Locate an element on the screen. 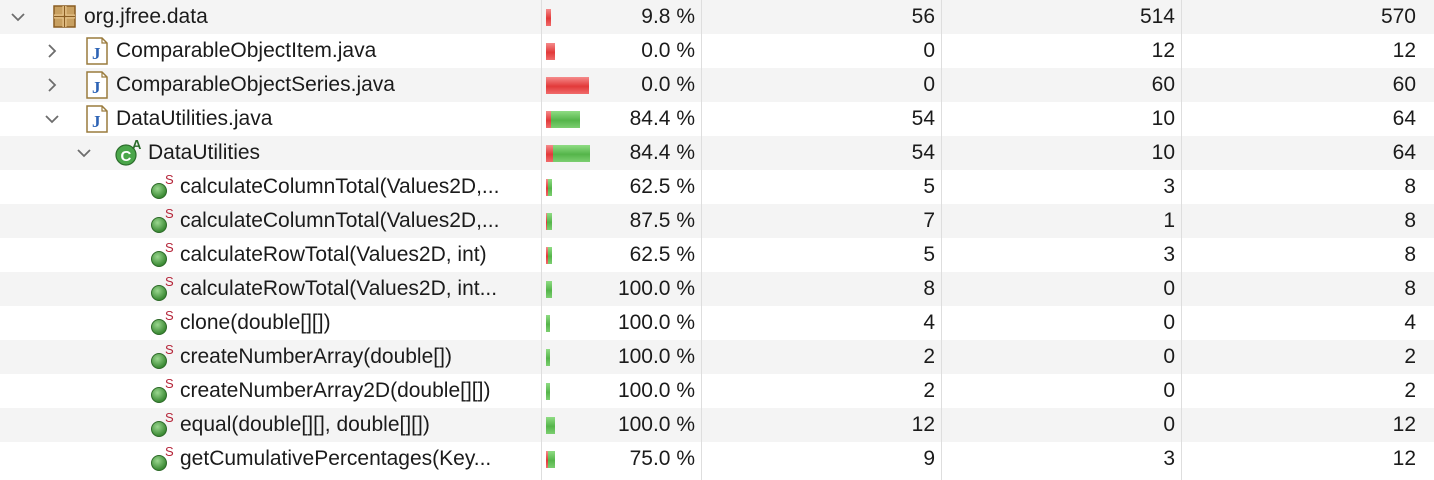  element-cell: J ComparableObjectItem.java is located at coordinates (270, 51).